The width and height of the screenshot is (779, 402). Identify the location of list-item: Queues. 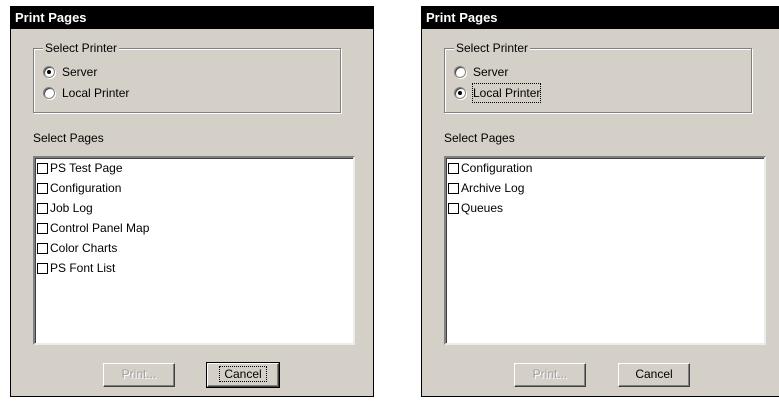
(605, 208).